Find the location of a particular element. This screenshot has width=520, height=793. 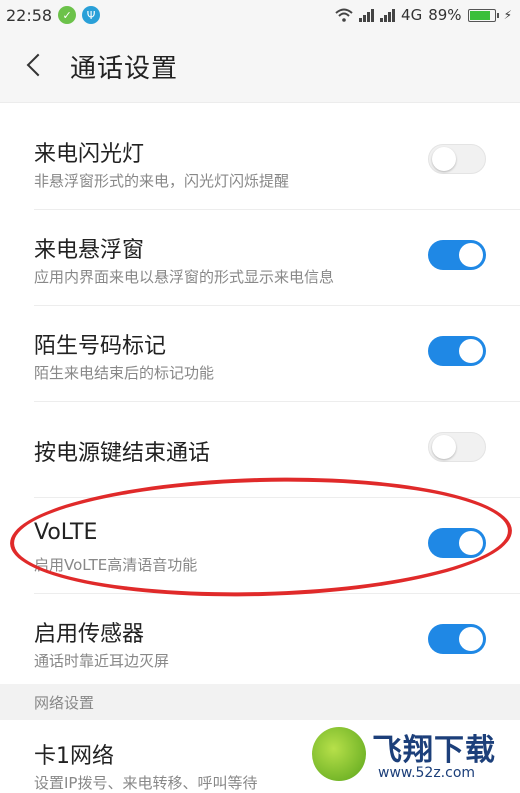

setting-row-flash: 来电闪光灯 非悬浮窗形式的来电，闪光灯闪烁提醒 is located at coordinates (277, 162).